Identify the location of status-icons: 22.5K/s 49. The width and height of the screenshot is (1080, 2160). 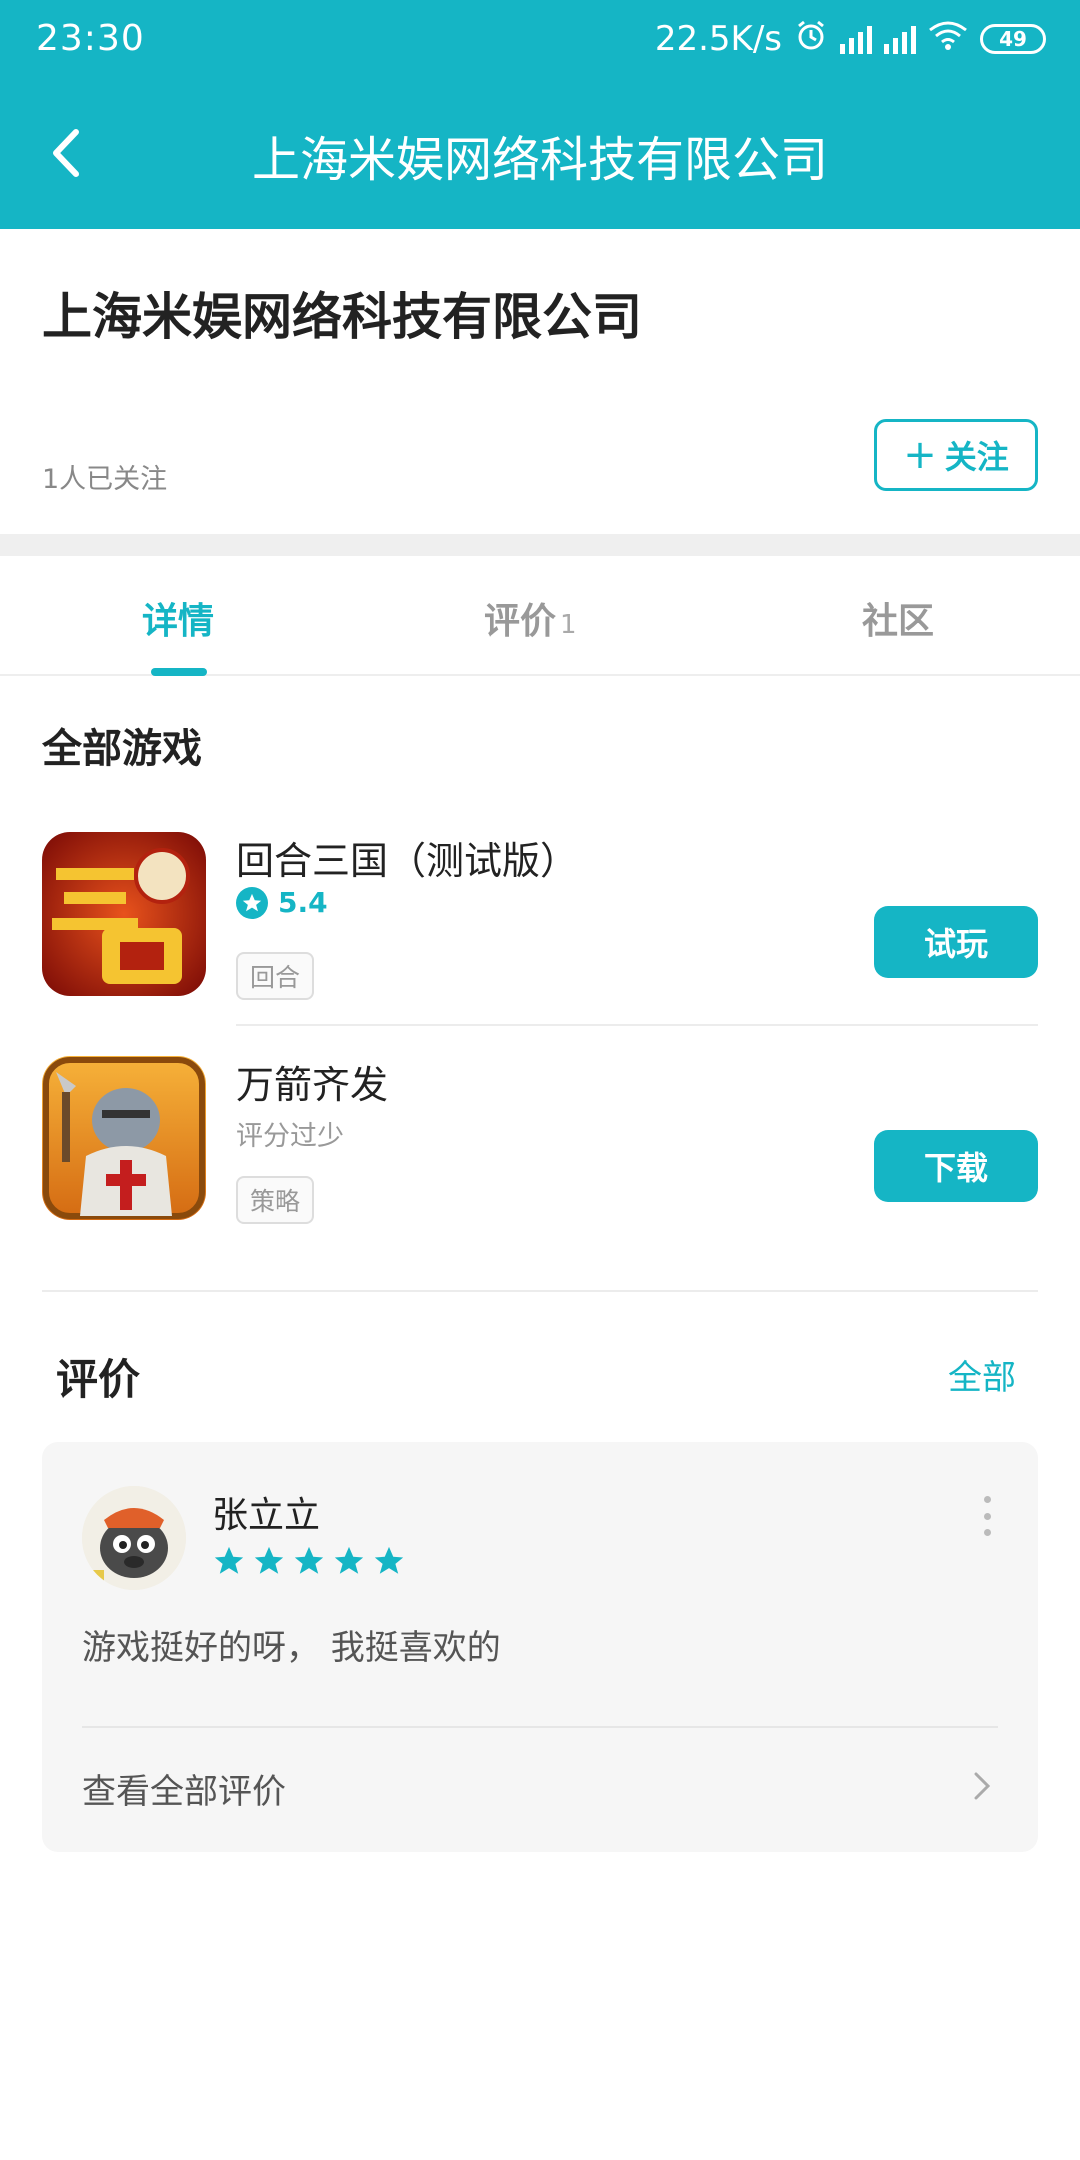
(850, 39).